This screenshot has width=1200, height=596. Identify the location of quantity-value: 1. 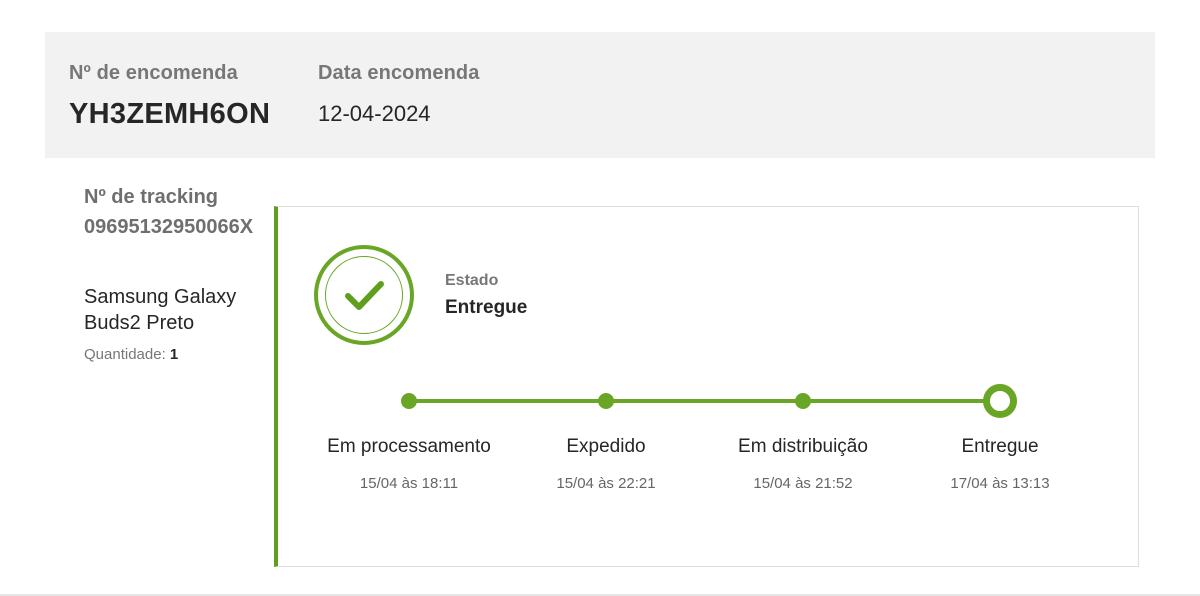
(174, 354).